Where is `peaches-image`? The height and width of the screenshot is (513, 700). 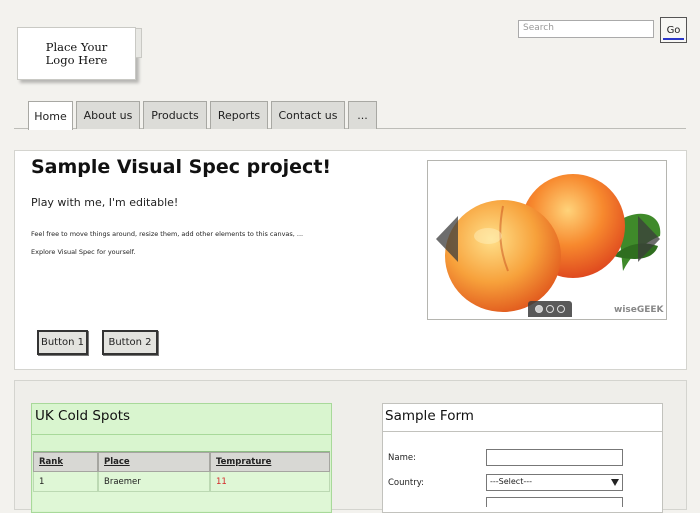 peaches-image is located at coordinates (553, 243).